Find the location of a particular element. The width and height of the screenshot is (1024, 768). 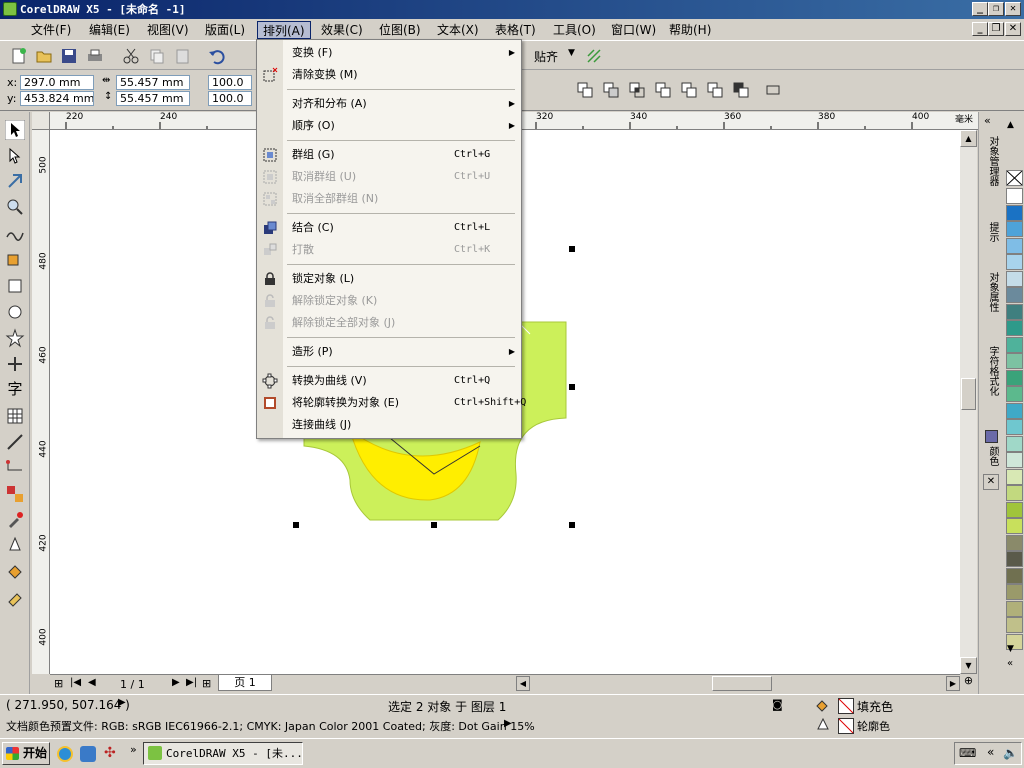

x-position-input: 297.0 mm is located at coordinates (57, 82).